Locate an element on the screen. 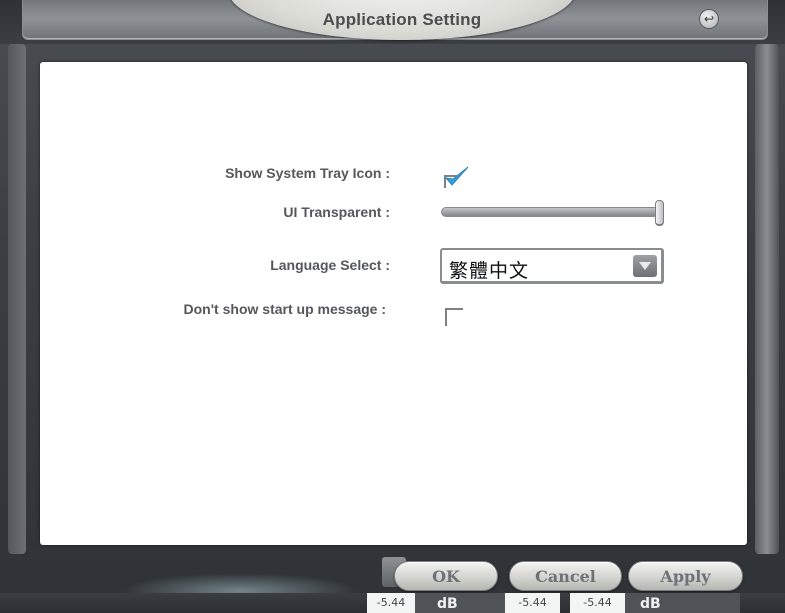 This screenshot has width=785, height=613. language-selected-value: 繁體中文 is located at coordinates (489, 271).